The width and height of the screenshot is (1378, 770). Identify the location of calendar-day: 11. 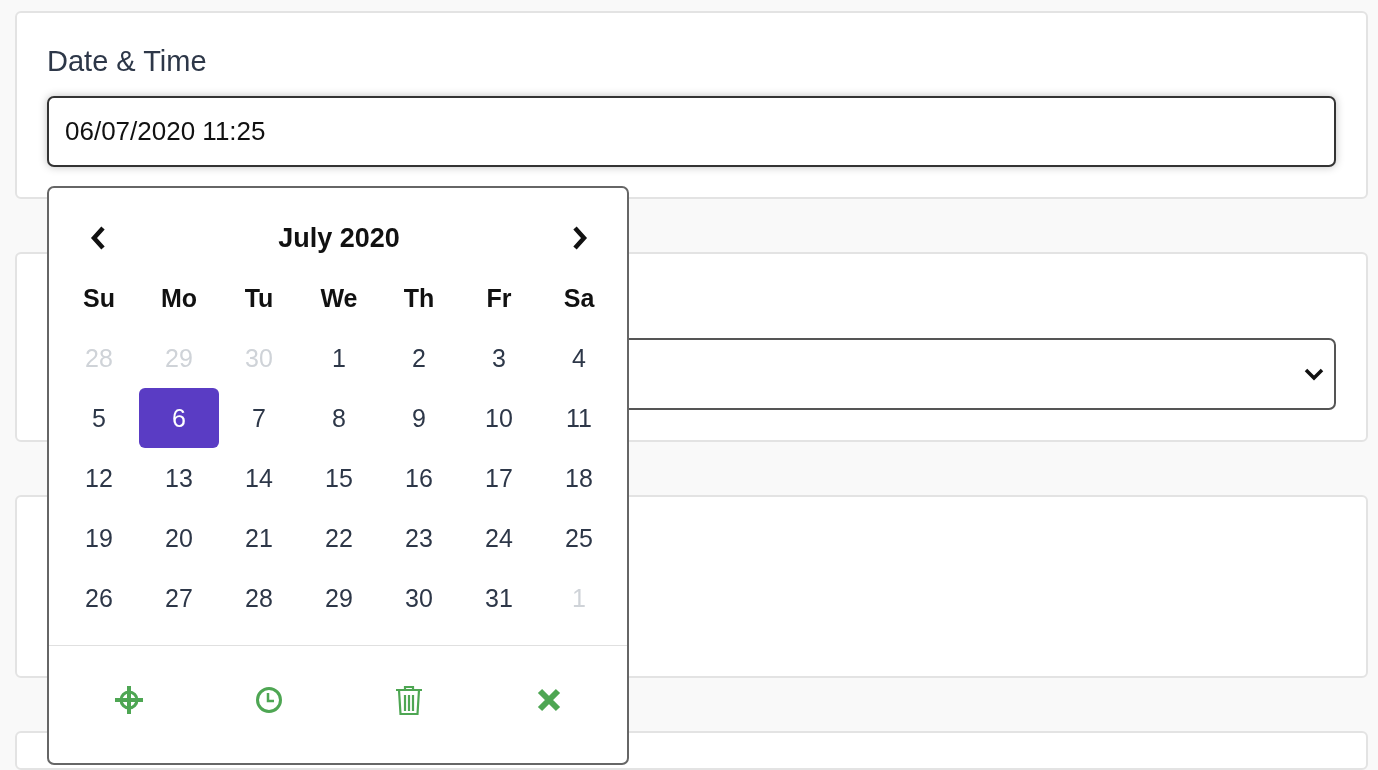
(579, 418).